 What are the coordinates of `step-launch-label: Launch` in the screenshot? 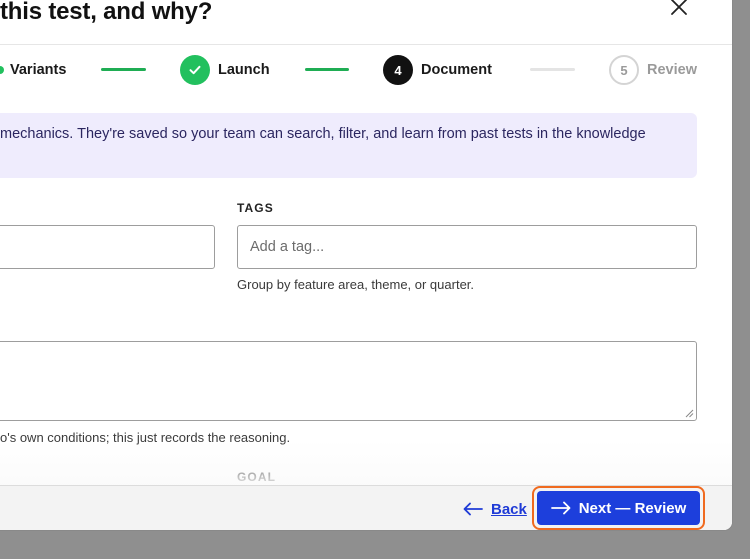 It's located at (244, 70).